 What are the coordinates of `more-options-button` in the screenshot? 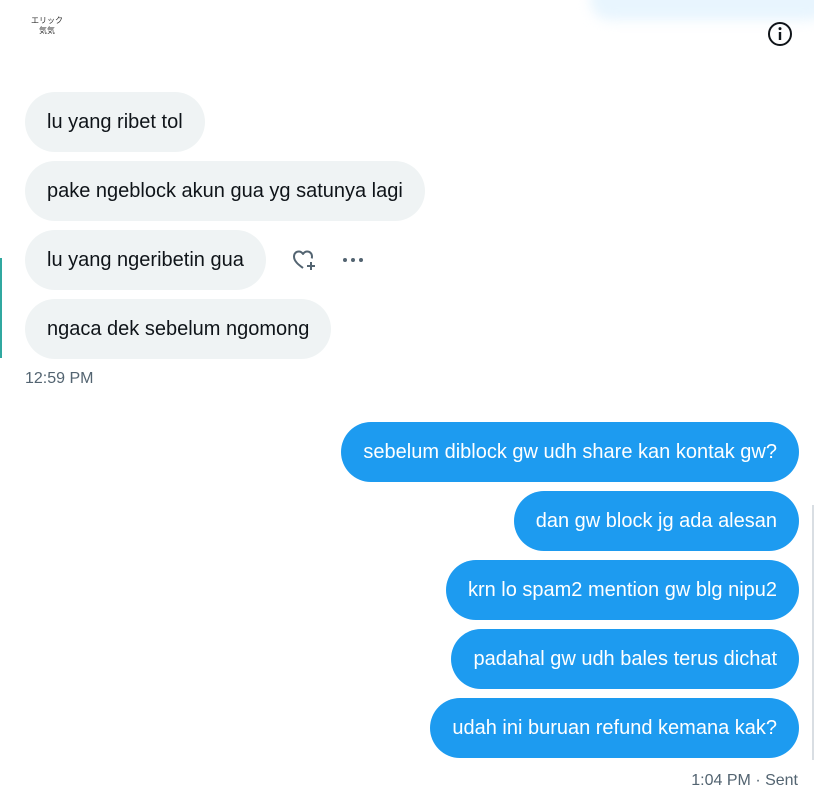 It's located at (353, 260).